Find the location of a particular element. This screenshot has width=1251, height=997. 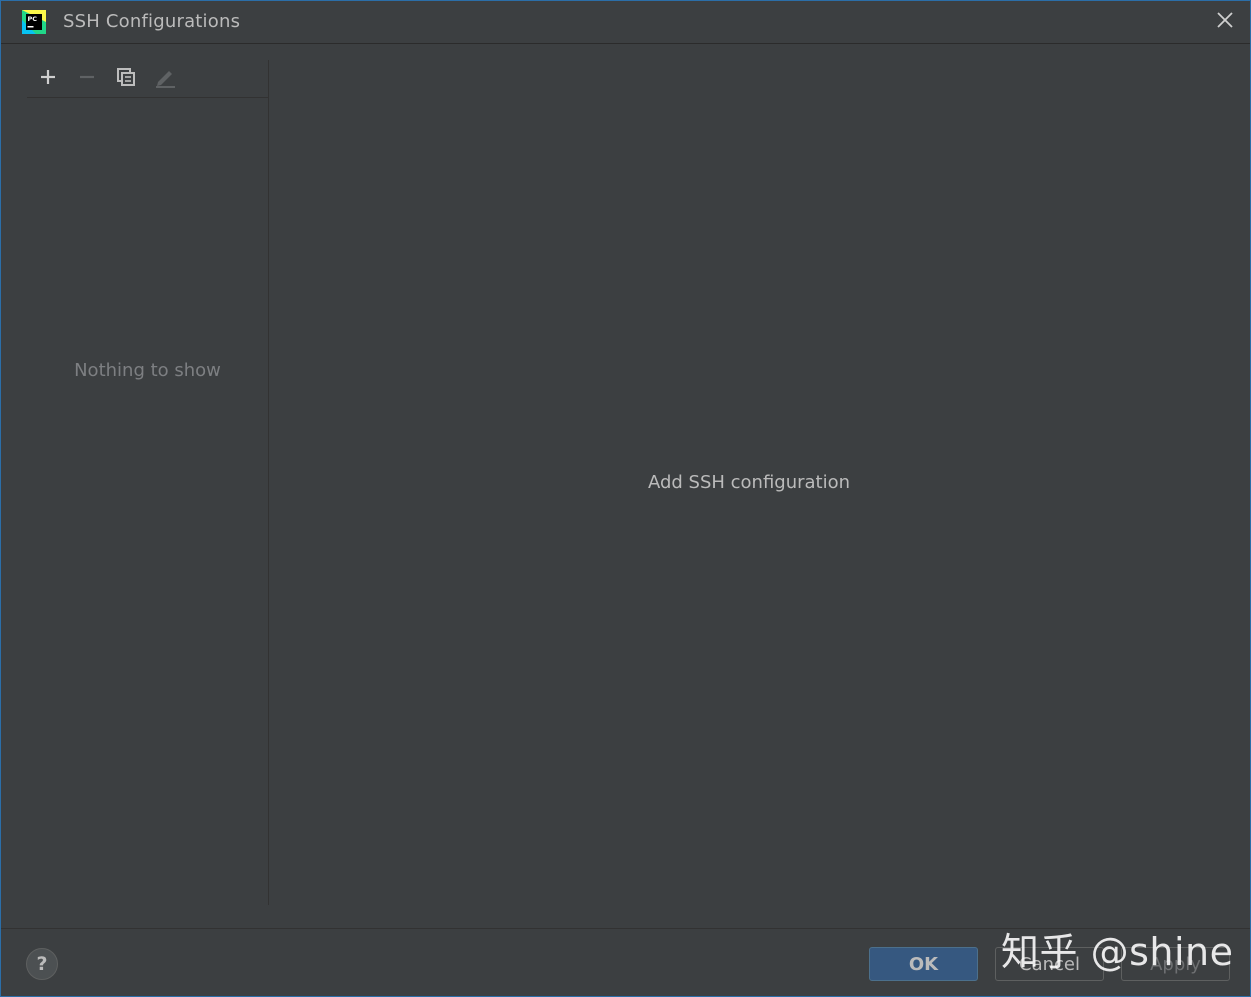

apply-button: Apply is located at coordinates (1175, 964).